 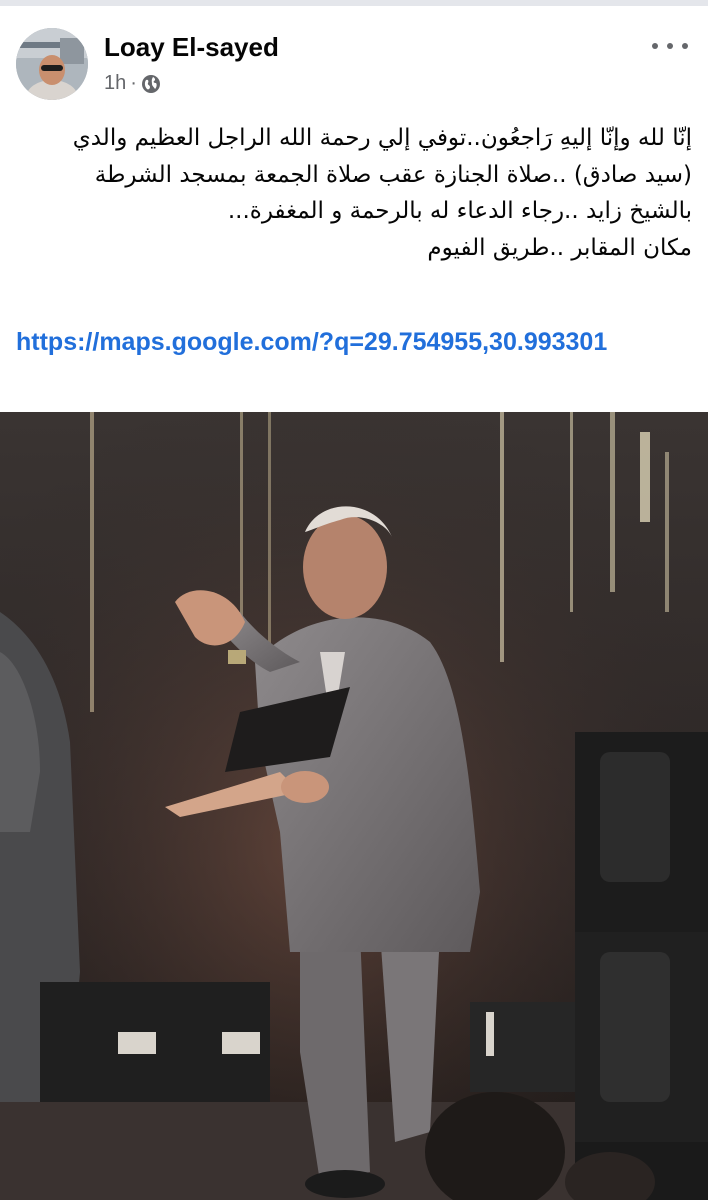 I want to click on more-options-button, so click(x=670, y=46).